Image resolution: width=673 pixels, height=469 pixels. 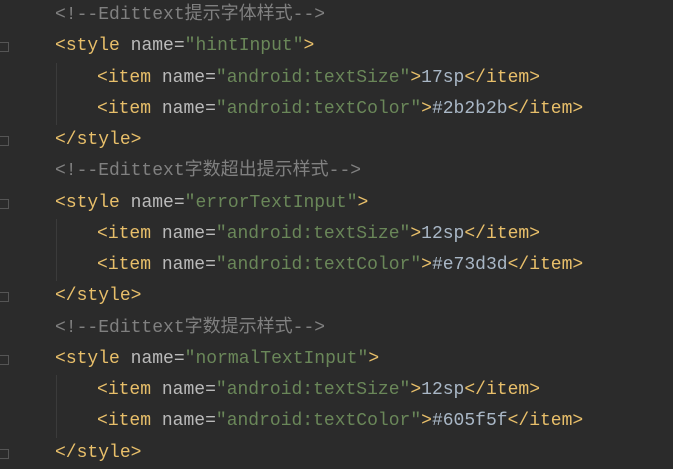 I want to click on comment-text: 提示字体样式, so click(x=238, y=15).